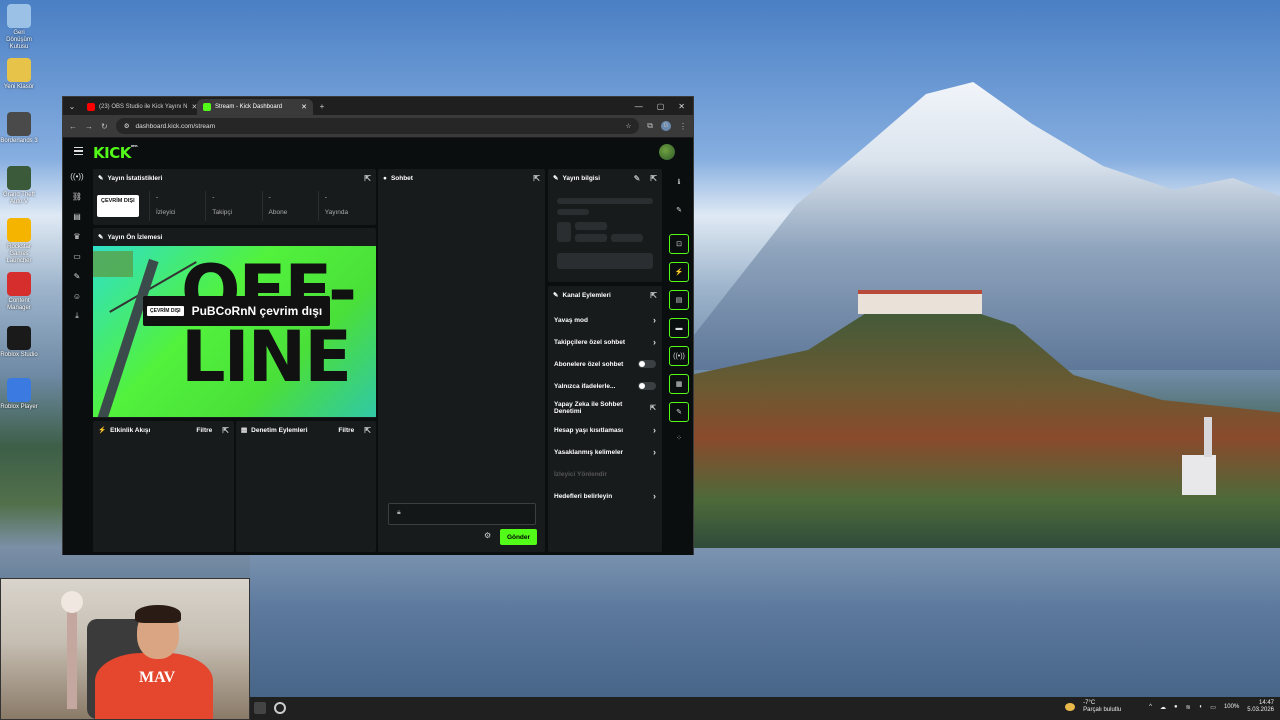 The height and width of the screenshot is (720, 1280). Describe the element at coordinates (19, 40) in the screenshot. I see `desktop-icon-label: Geri Dönüşüm Kutusu` at that location.